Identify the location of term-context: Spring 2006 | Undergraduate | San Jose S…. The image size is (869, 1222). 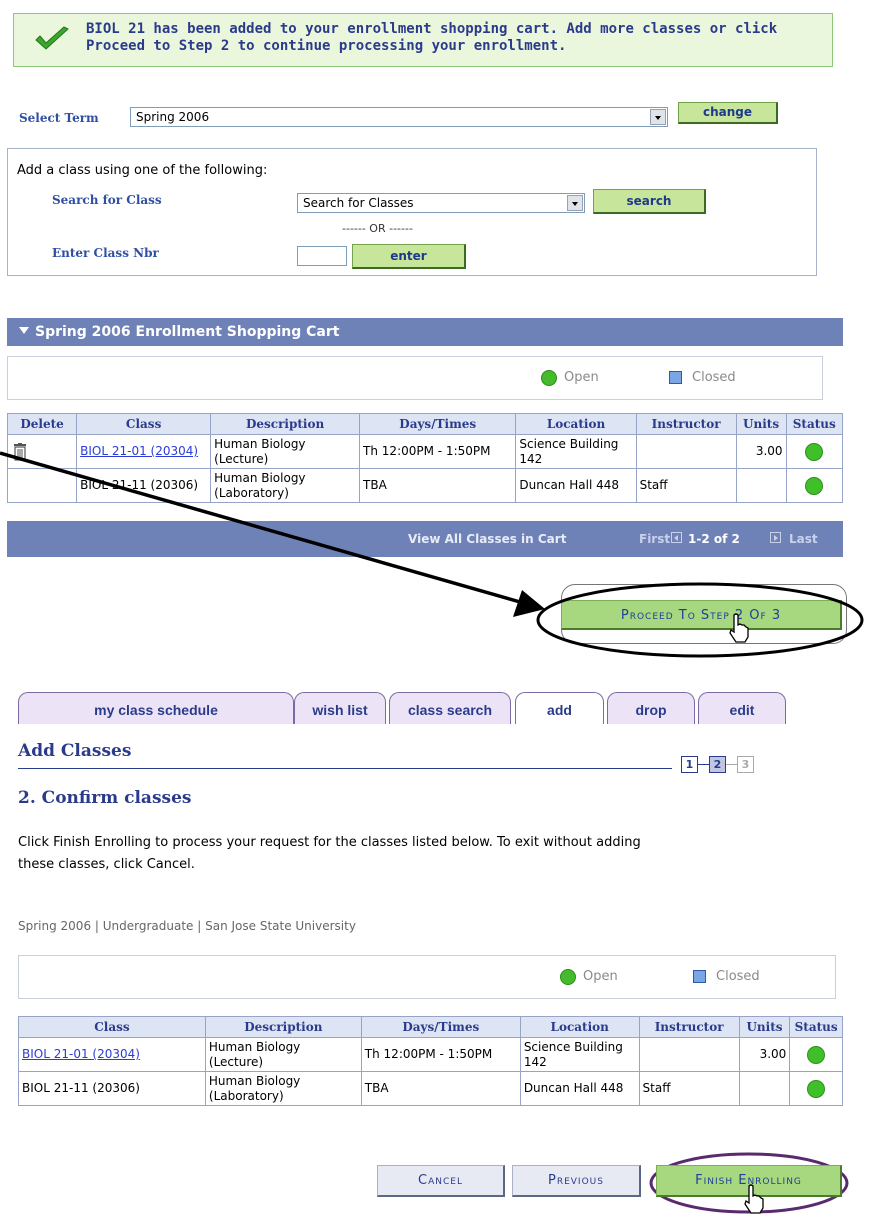
(187, 926).